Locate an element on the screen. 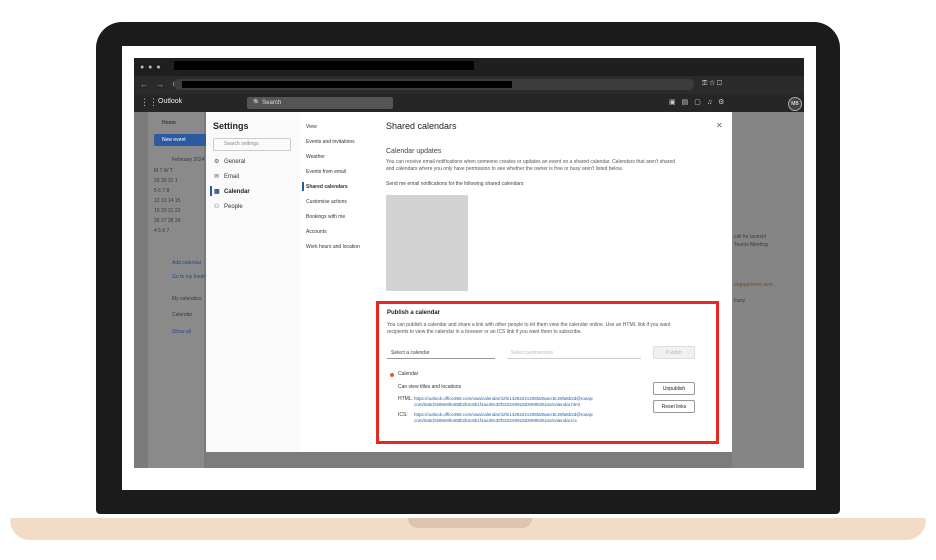 The width and height of the screenshot is (936, 560). category-calendar: ▦ Calendar is located at coordinates (232, 191).